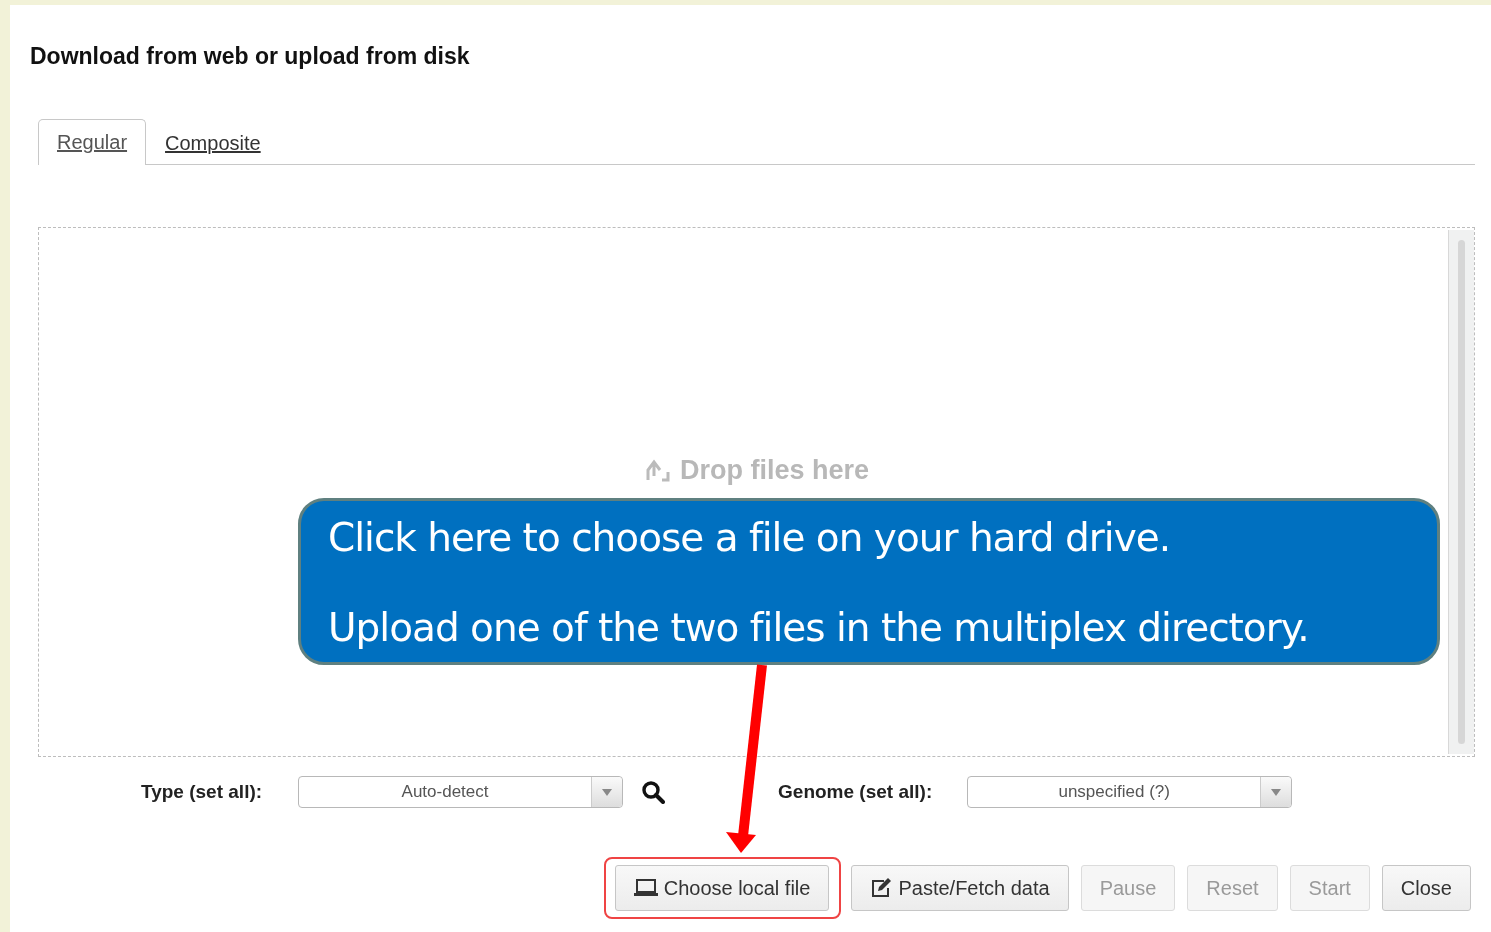 The width and height of the screenshot is (1491, 932). What do you see at coordinates (645, 888) in the screenshot?
I see `laptop-icon` at bounding box center [645, 888].